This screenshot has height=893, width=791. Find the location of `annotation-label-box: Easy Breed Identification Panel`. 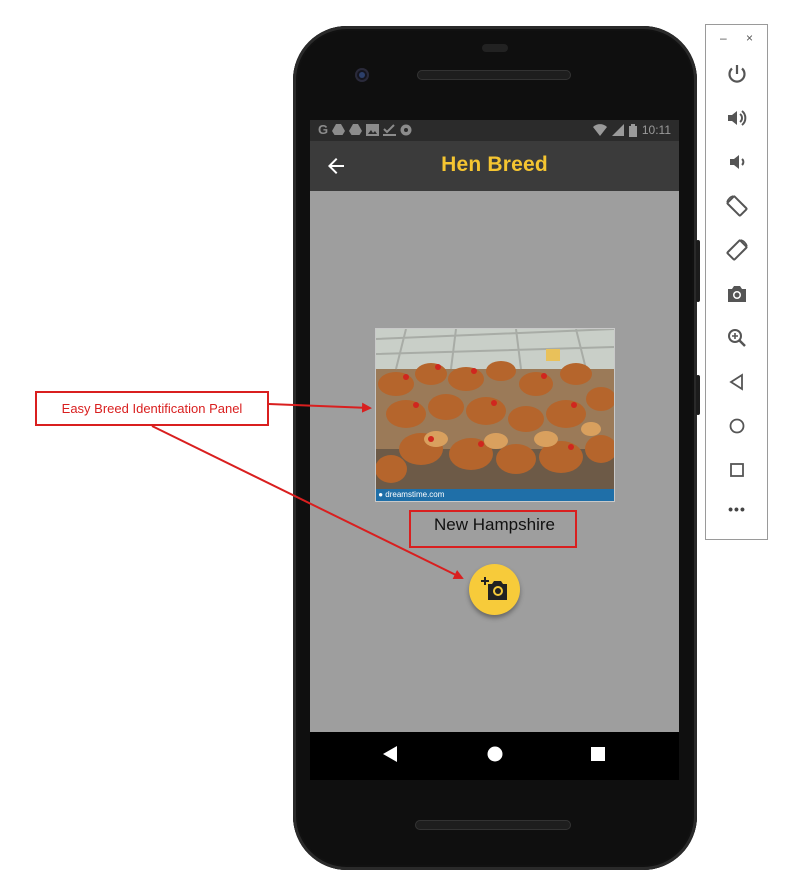

annotation-label-box: Easy Breed Identification Panel is located at coordinates (152, 408).